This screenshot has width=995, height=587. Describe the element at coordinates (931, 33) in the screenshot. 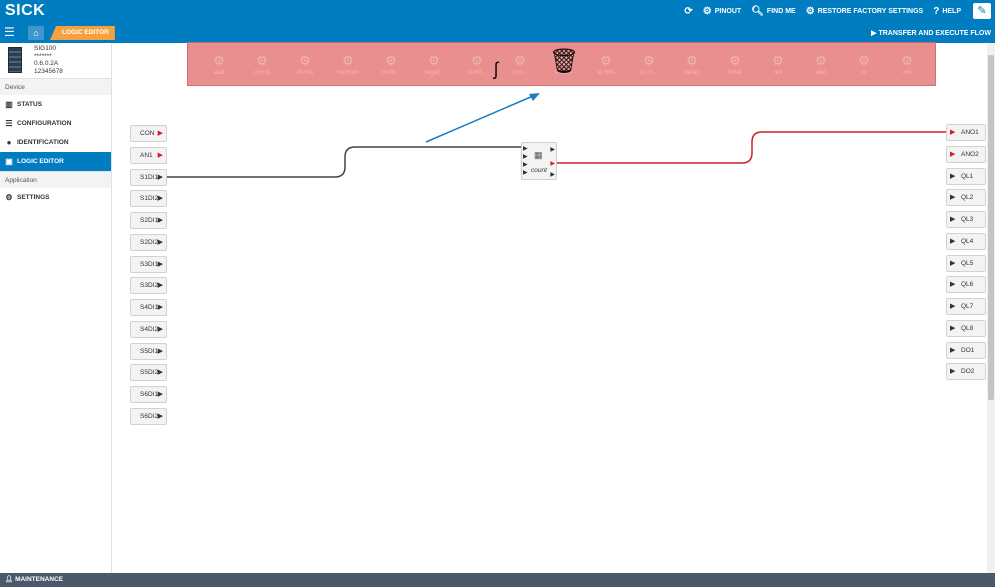

I see `transfer-execute-button: ▶ TRANSFER AND EXECUTE FLOW` at that location.